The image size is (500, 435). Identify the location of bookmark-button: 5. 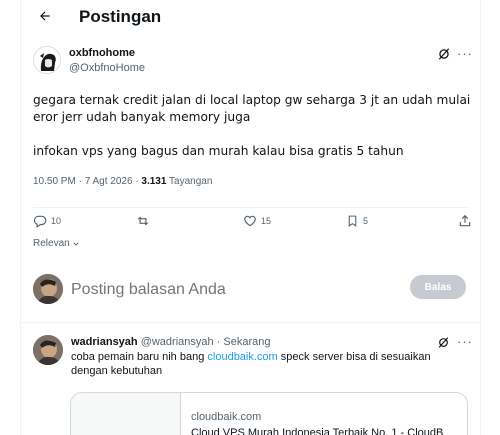
(357, 221).